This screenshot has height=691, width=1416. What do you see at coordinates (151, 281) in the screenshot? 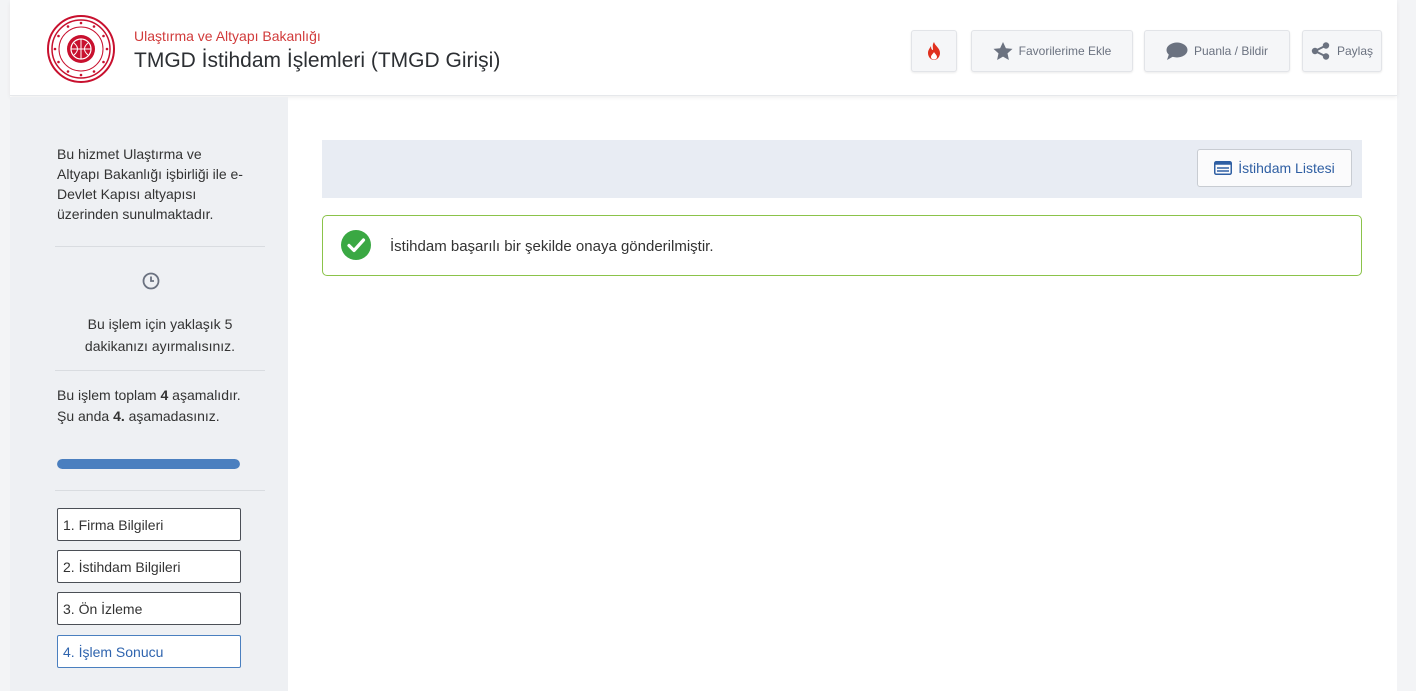
I see `clock-icon` at bounding box center [151, 281].